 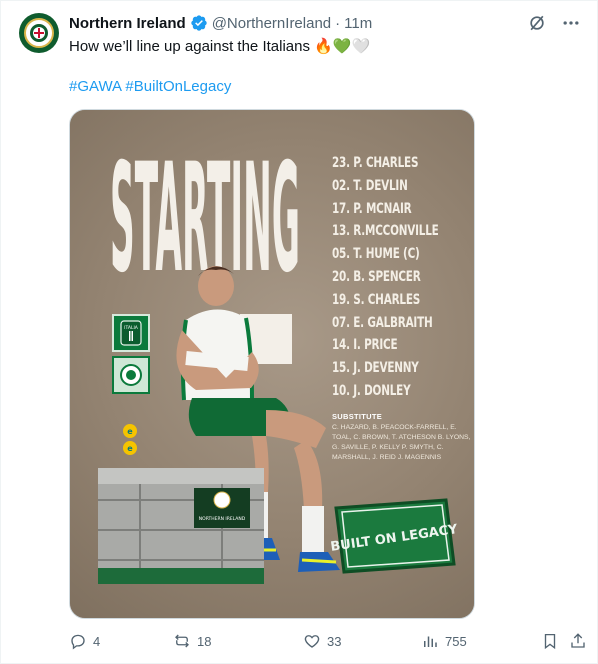 I want to click on lineup-item: 05. T. HUME (C), so click(x=376, y=254).